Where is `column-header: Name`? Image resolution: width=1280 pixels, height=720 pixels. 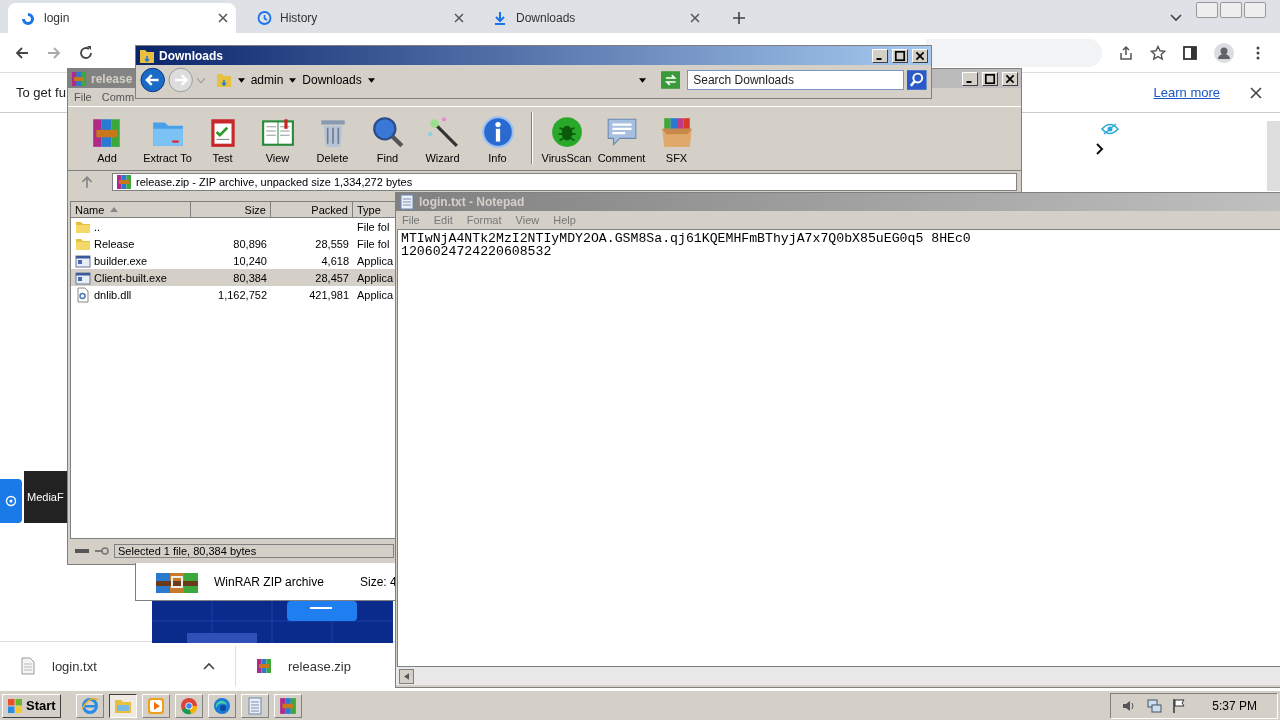 column-header: Name is located at coordinates (131, 210).